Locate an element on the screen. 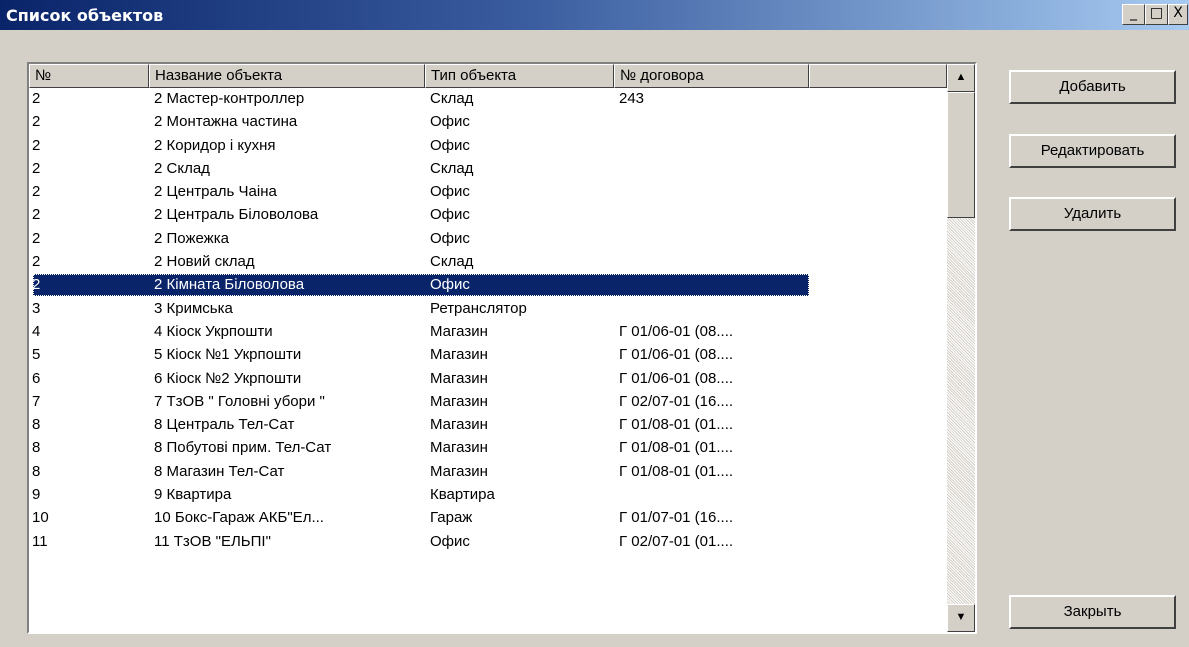 The height and width of the screenshot is (647, 1189). table-row: 2 2 Монтажна частина Офис is located at coordinates (488, 122).